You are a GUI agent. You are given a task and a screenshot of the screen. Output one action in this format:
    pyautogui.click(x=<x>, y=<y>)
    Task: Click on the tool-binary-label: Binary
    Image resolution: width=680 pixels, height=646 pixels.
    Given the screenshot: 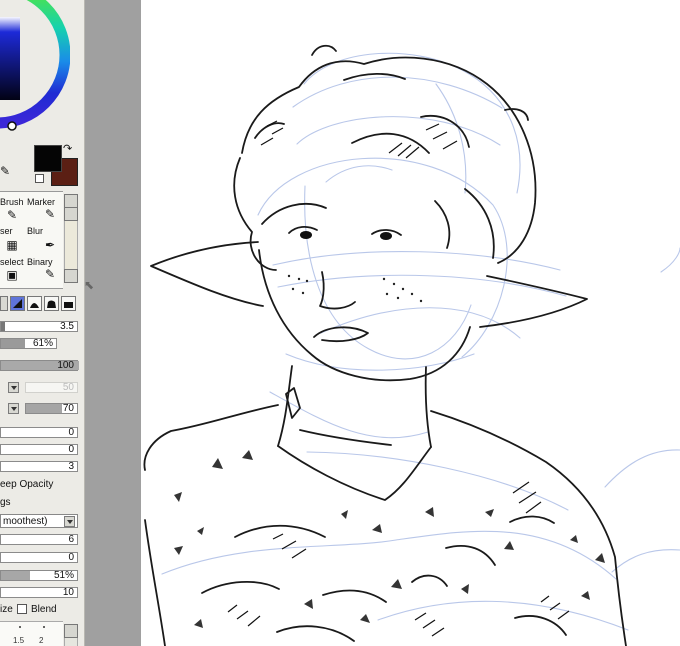 What is the action you would take?
    pyautogui.click(x=40, y=262)
    